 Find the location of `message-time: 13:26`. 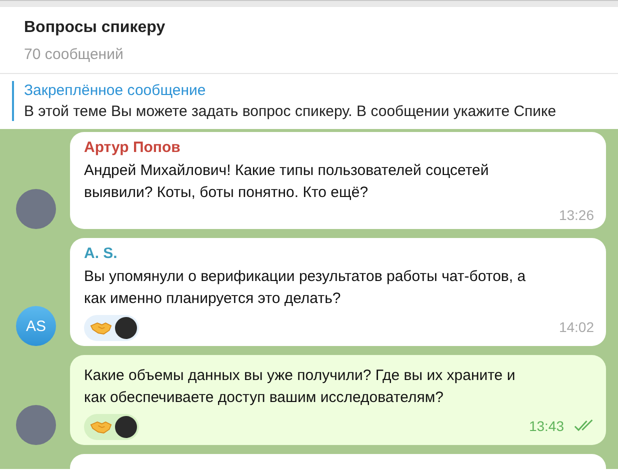

message-time: 13:26 is located at coordinates (576, 215).